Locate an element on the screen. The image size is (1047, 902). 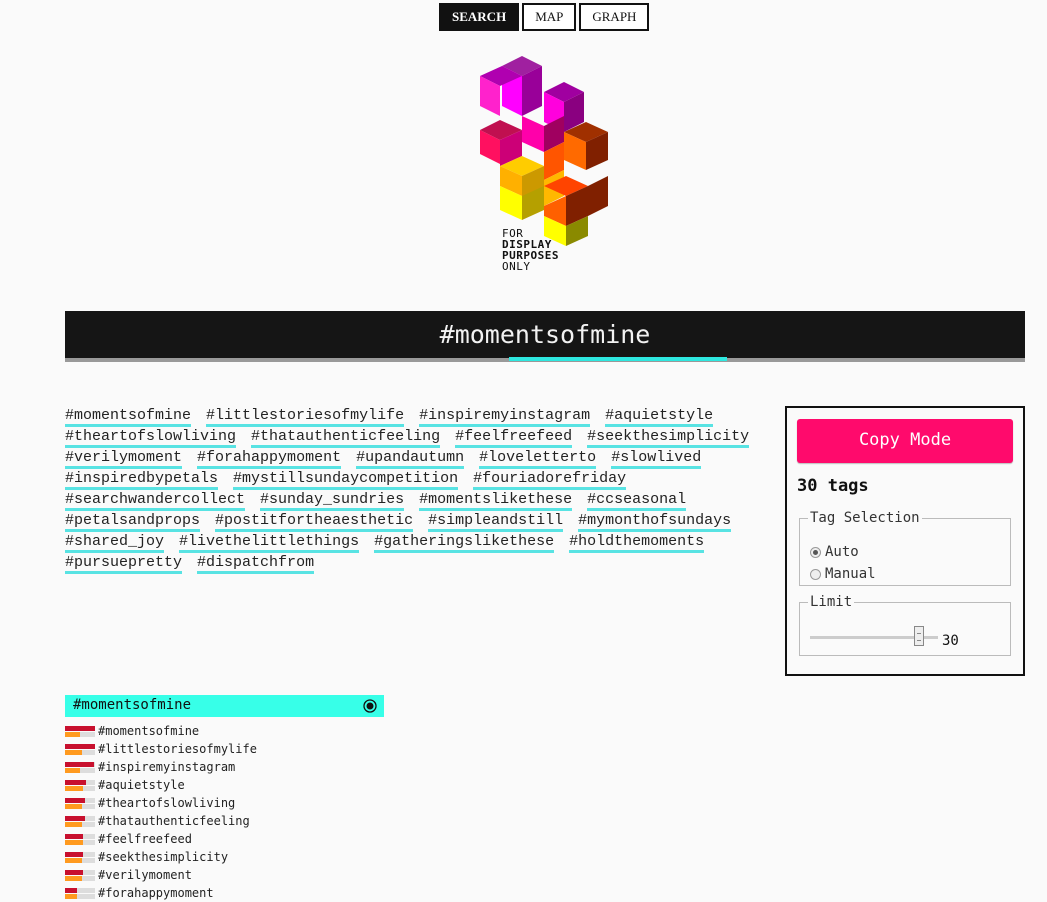
hashtag-link: #mymonthofsundays is located at coordinates (655, 522).